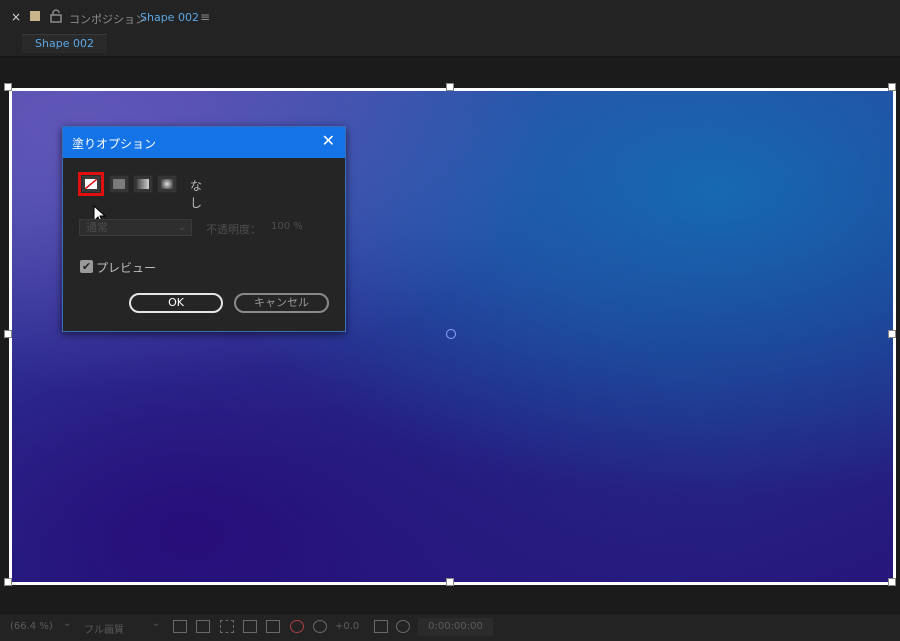 The width and height of the screenshot is (900, 641). Describe the element at coordinates (107, 19) in the screenshot. I see `comp-panel-label: コンポジション` at that location.